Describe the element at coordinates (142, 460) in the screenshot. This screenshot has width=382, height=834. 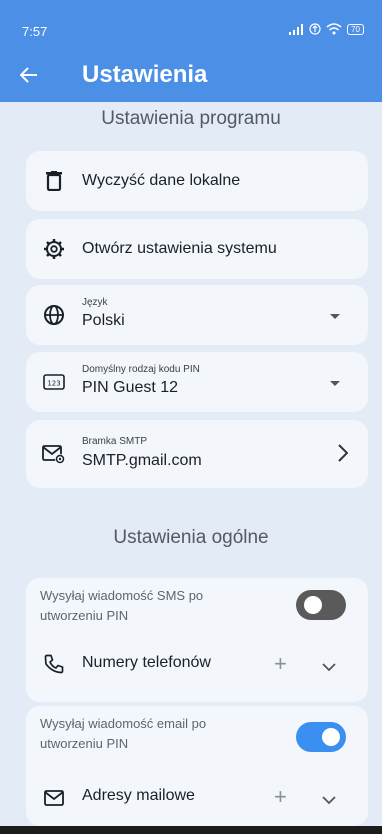
I see `smtp-value: SMTP.gmail.com` at that location.